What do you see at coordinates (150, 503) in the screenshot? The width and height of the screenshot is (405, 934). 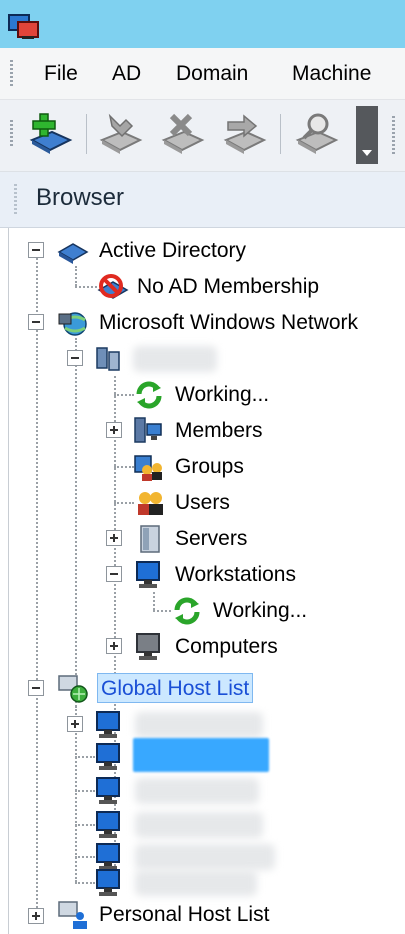 I see `users-icon` at bounding box center [150, 503].